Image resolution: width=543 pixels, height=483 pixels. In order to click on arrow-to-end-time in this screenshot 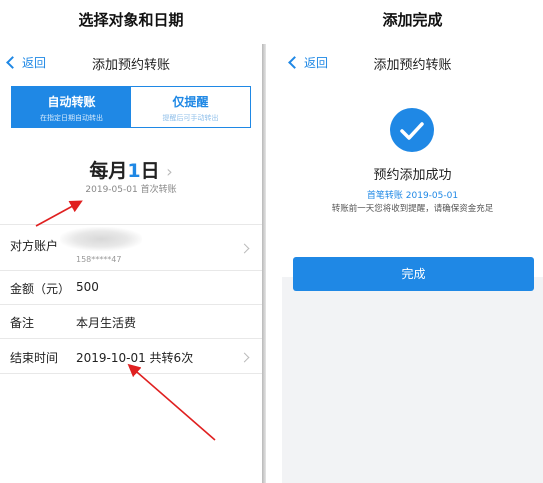, I will do `click(171, 402)`.